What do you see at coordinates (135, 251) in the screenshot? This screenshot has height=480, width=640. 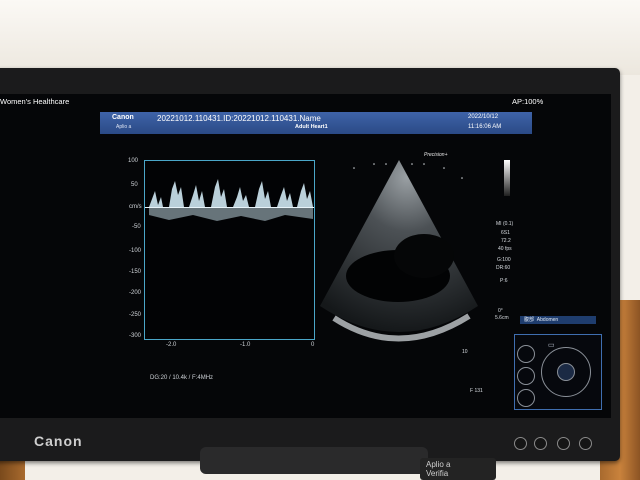 I see `y-tick-label: -100` at bounding box center [135, 251].